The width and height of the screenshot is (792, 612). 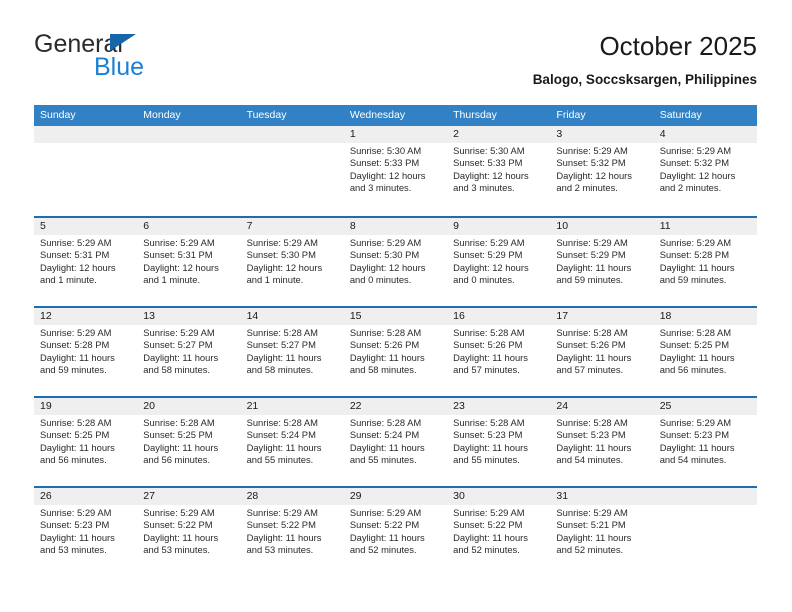 What do you see at coordinates (75, 345) in the screenshot?
I see `sunset-text: Sunset: 5:28 PM` at bounding box center [75, 345].